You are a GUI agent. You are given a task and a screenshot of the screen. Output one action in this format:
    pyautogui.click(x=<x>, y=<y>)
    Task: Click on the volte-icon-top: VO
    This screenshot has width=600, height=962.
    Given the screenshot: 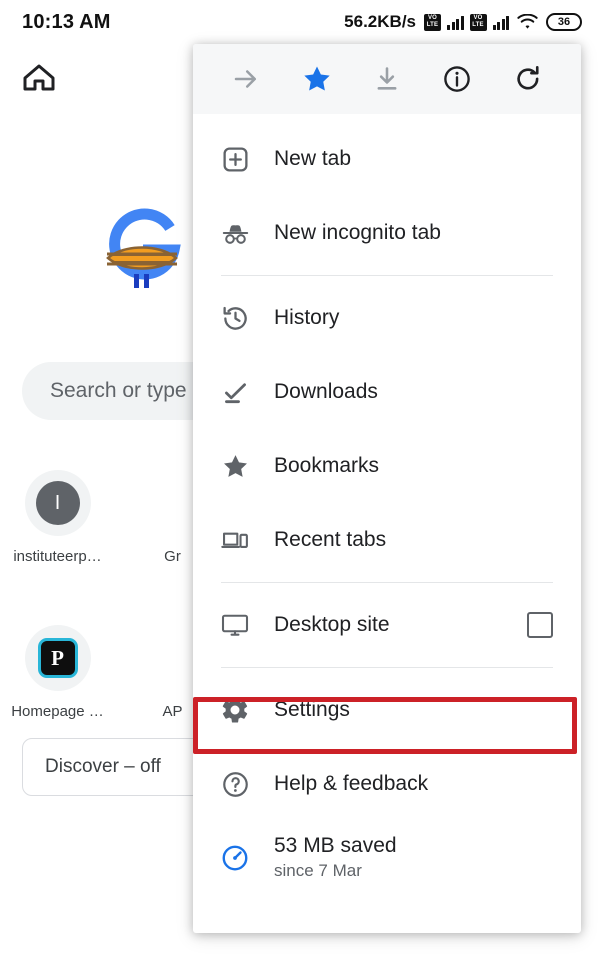 What is the action you would take?
    pyautogui.click(x=432, y=18)
    